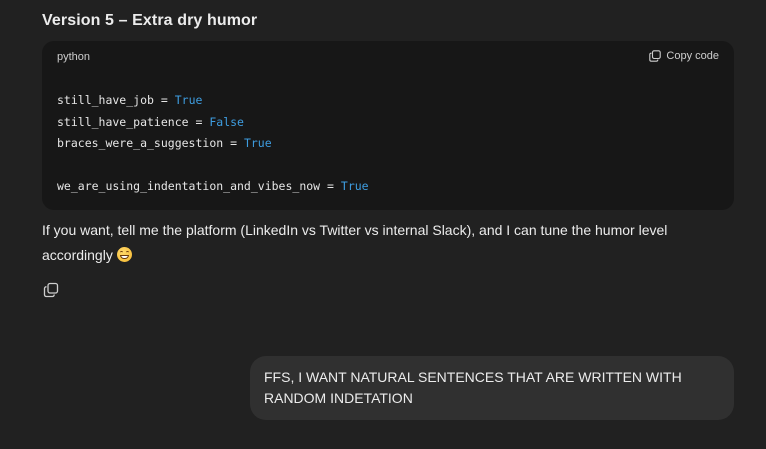 This screenshot has height=449, width=766. What do you see at coordinates (692, 56) in the screenshot?
I see `copy-code-label: Copy code` at bounding box center [692, 56].